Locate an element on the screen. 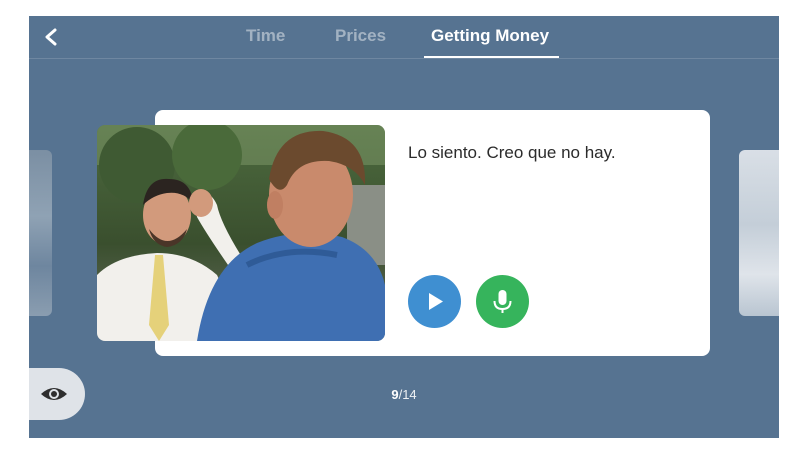  record-voice-button is located at coordinates (502, 301).